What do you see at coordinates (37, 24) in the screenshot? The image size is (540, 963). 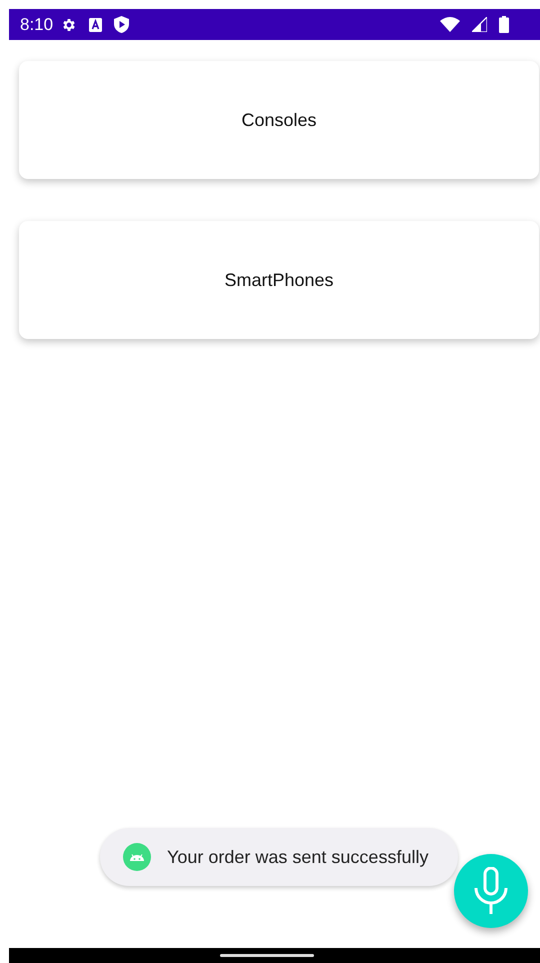 I see `clock-time: 8:10` at bounding box center [37, 24].